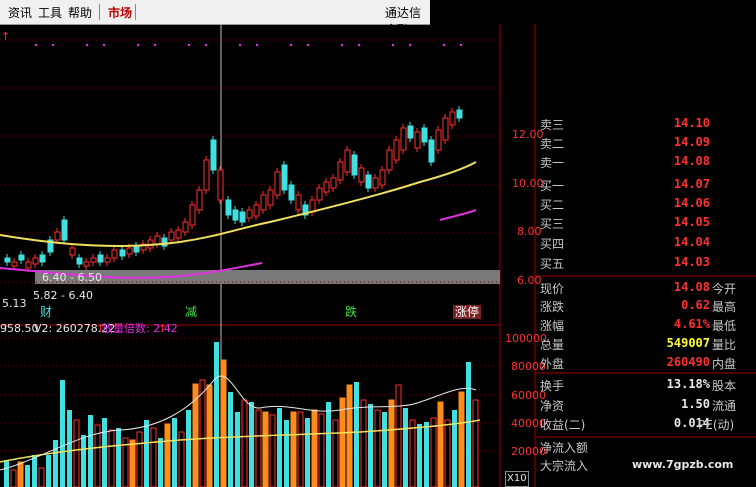 The image size is (756, 487). What do you see at coordinates (552, 244) in the screenshot?
I see `buy-label: 买四` at bounding box center [552, 244].